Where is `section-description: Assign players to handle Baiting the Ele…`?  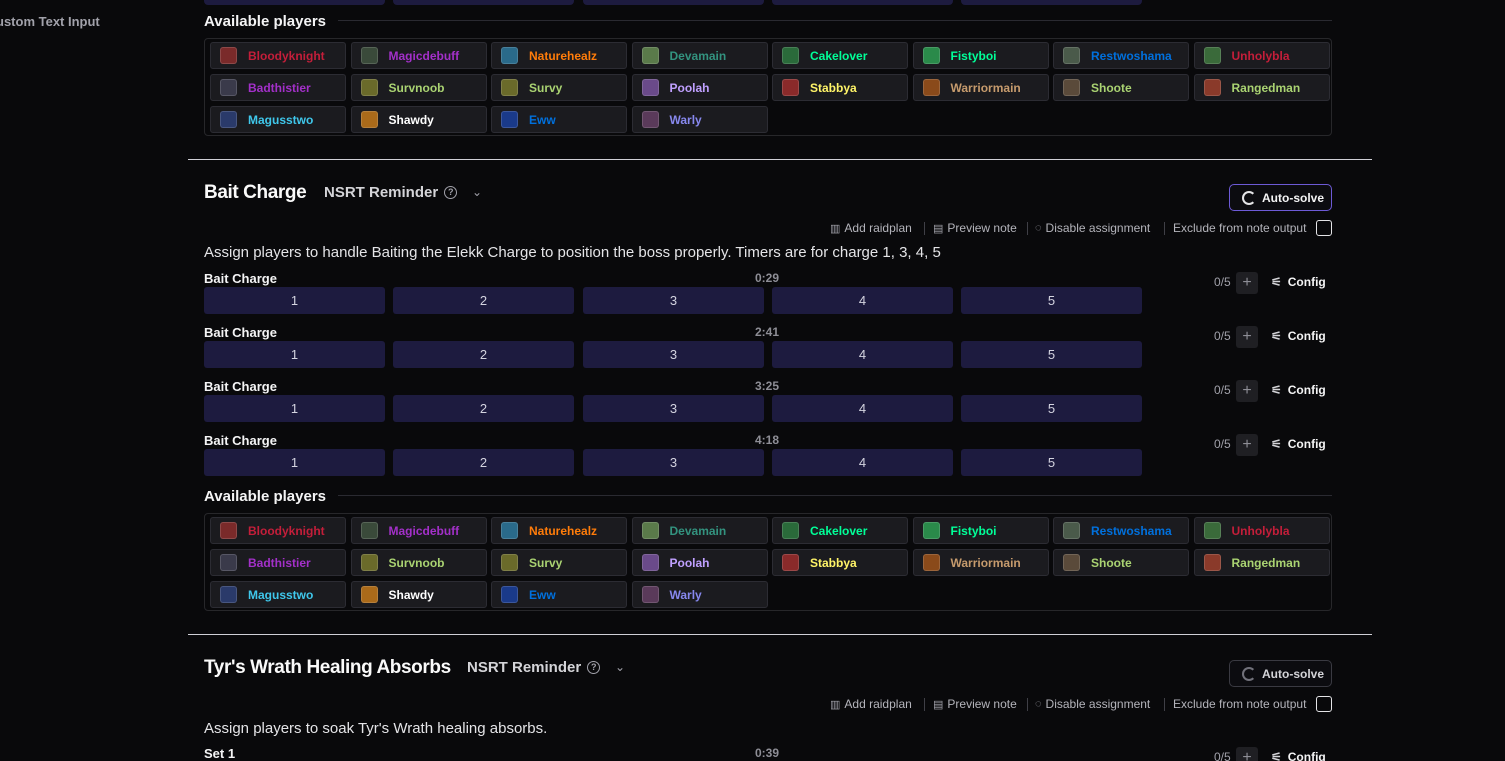
section-description: Assign players to handle Baiting the Ele… is located at coordinates (572, 252).